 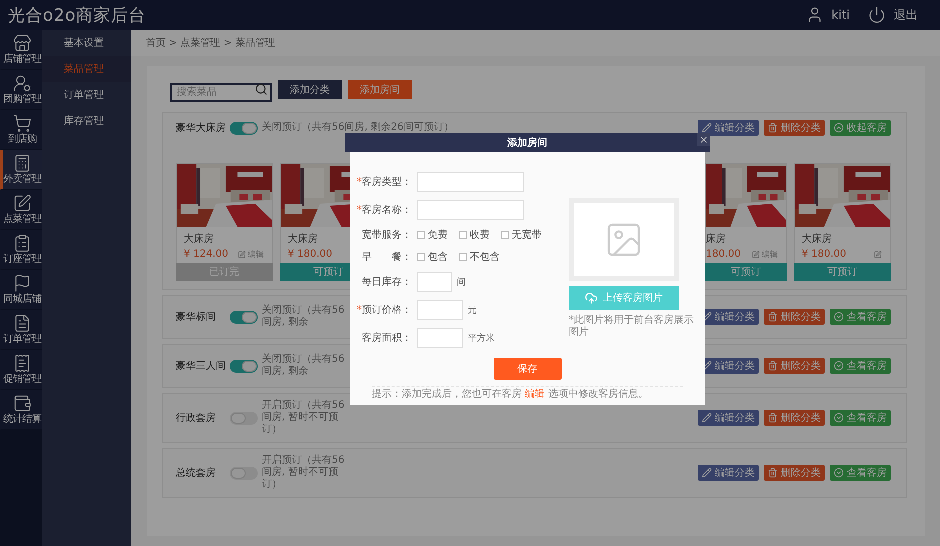 I want to click on subnav-item: 菜品管理, so click(x=86, y=69).